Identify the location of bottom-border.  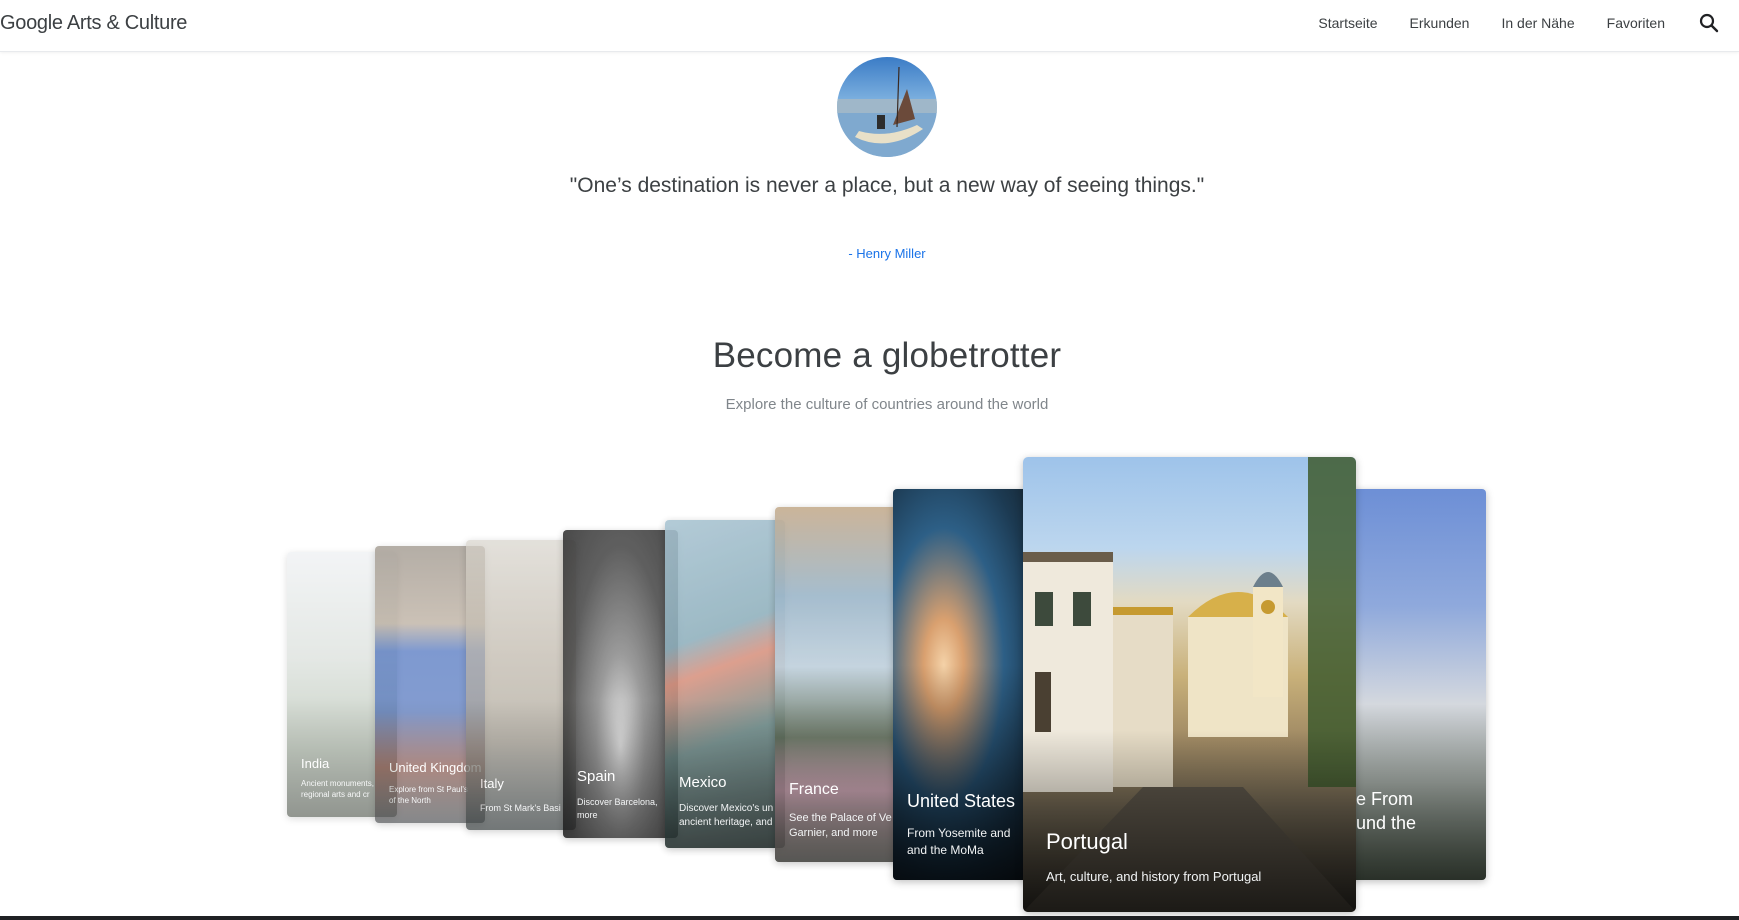
(869, 918).